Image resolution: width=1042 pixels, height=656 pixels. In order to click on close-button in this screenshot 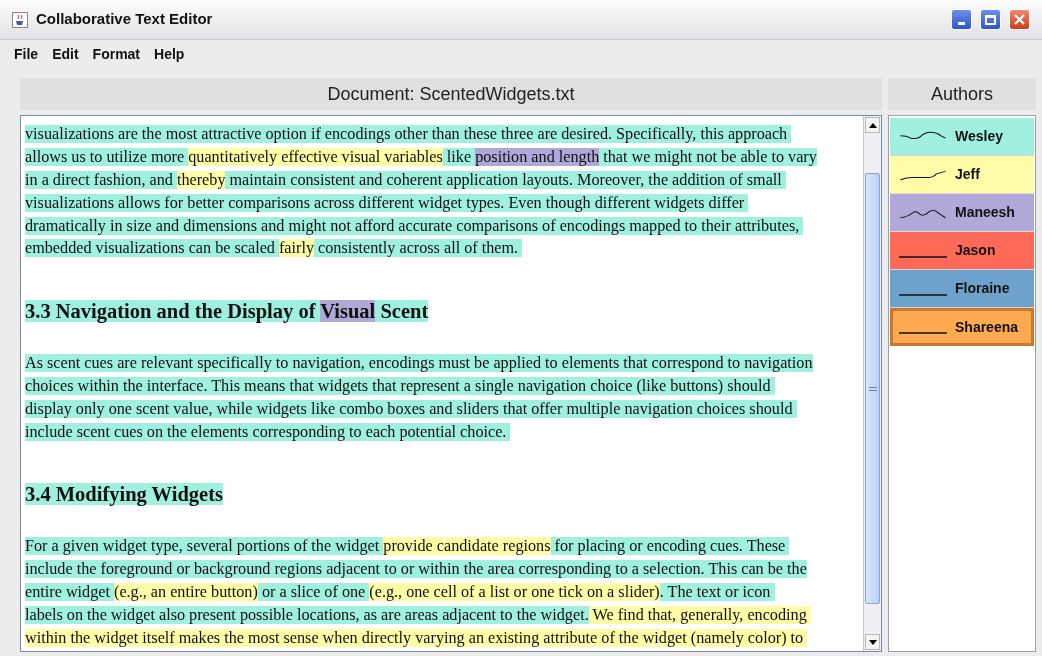, I will do `click(1019, 19)`.